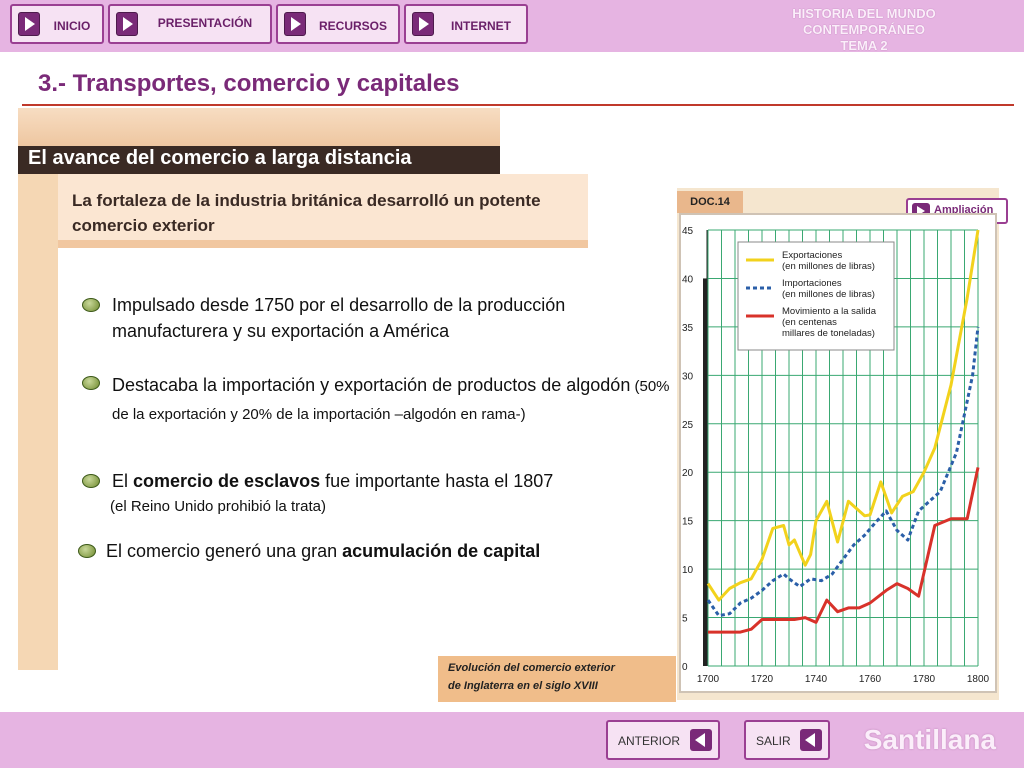  I want to click on nav-button-recursos: RECURSOS, so click(338, 24).